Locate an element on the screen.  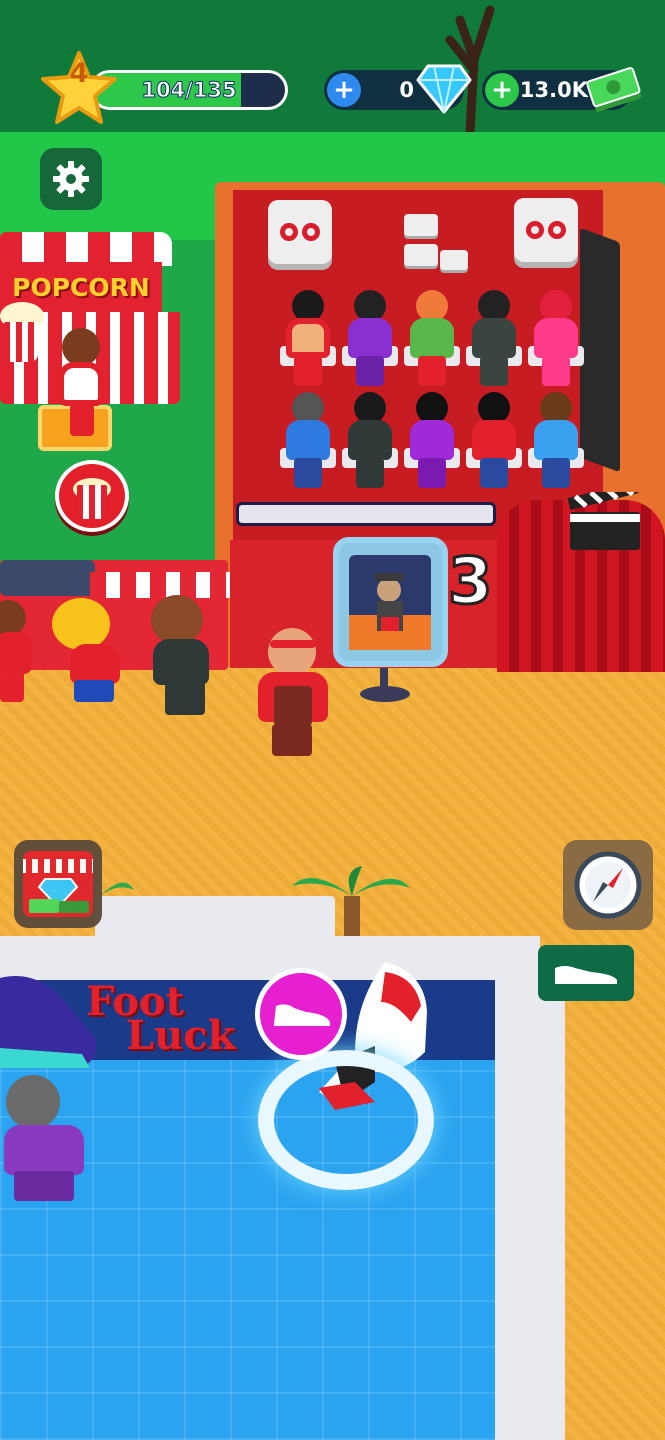
hall-number: 3 is located at coordinates (471, 582).